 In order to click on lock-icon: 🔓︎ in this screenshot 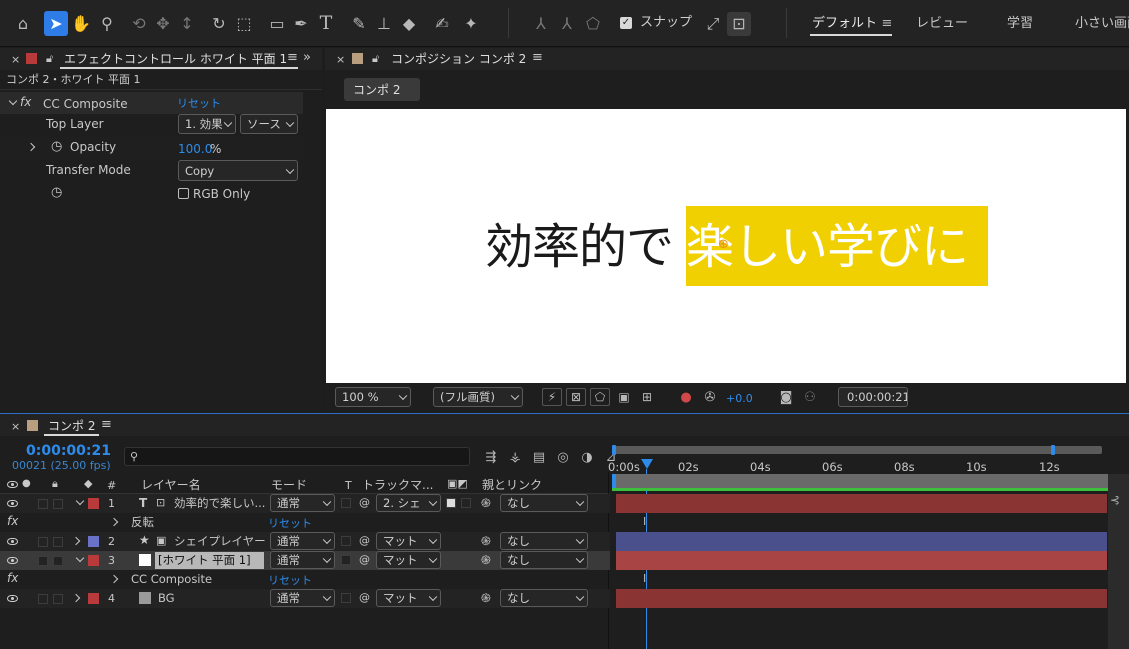, I will do `click(49, 58)`.